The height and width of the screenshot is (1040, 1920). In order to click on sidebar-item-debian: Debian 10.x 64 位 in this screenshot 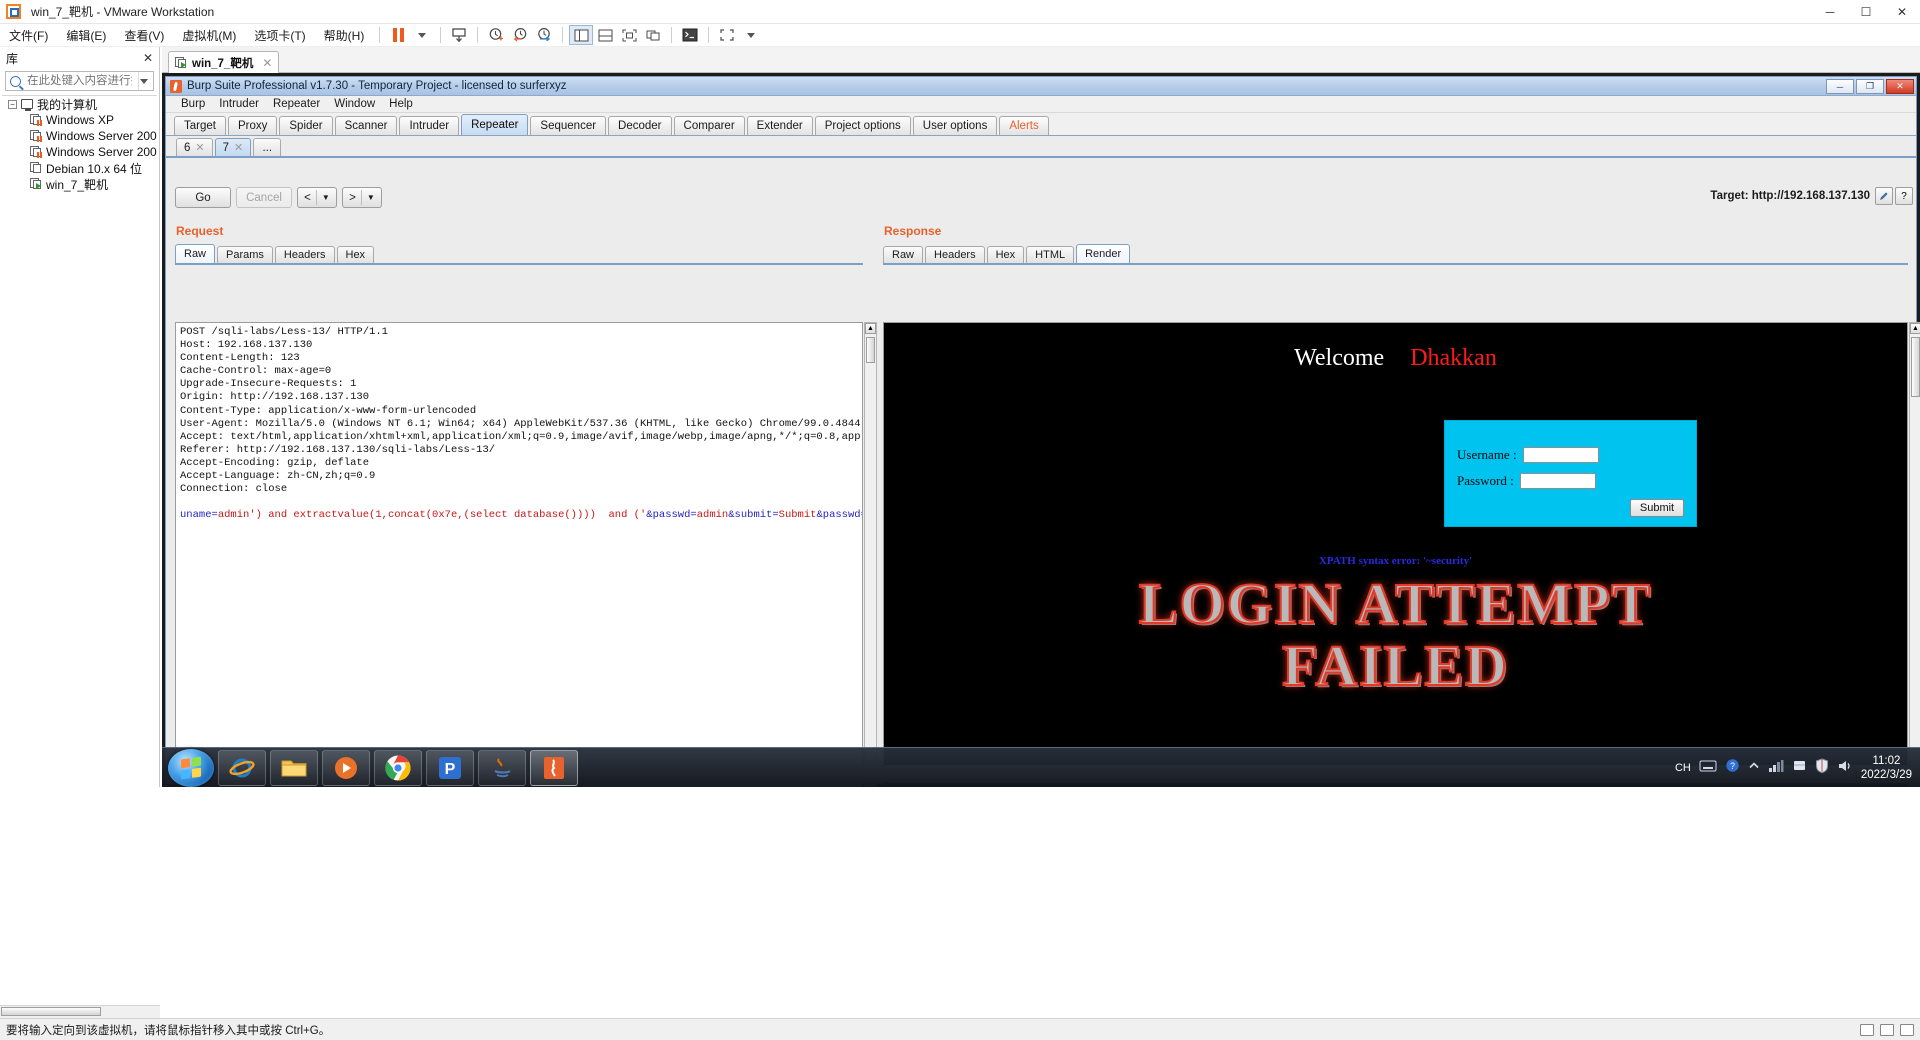, I will do `click(79, 168)`.